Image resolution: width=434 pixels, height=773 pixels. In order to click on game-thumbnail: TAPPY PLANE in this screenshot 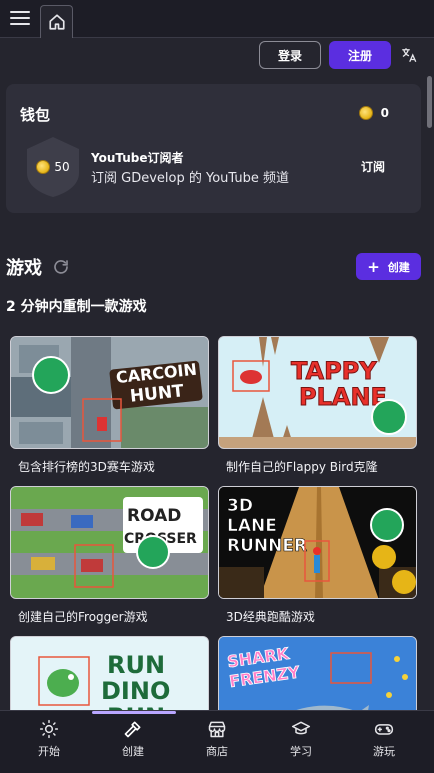, I will do `click(317, 392)`.